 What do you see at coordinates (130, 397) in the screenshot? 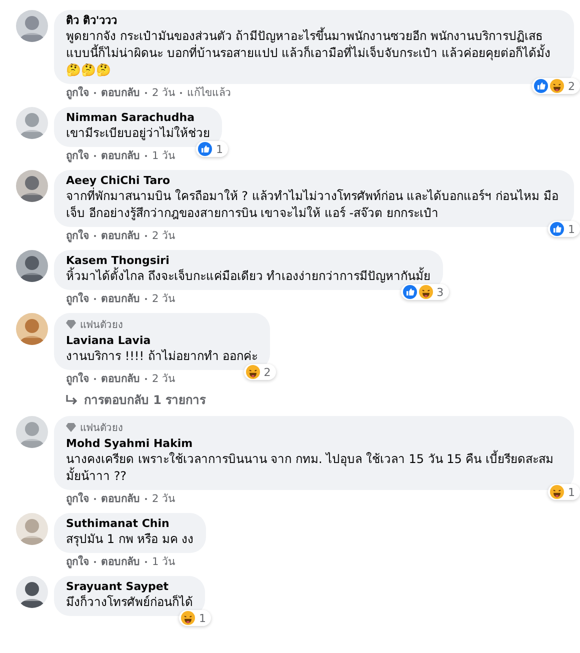
I see `view-replies-link: การตอบกลับ 1 รายการ` at bounding box center [130, 397].